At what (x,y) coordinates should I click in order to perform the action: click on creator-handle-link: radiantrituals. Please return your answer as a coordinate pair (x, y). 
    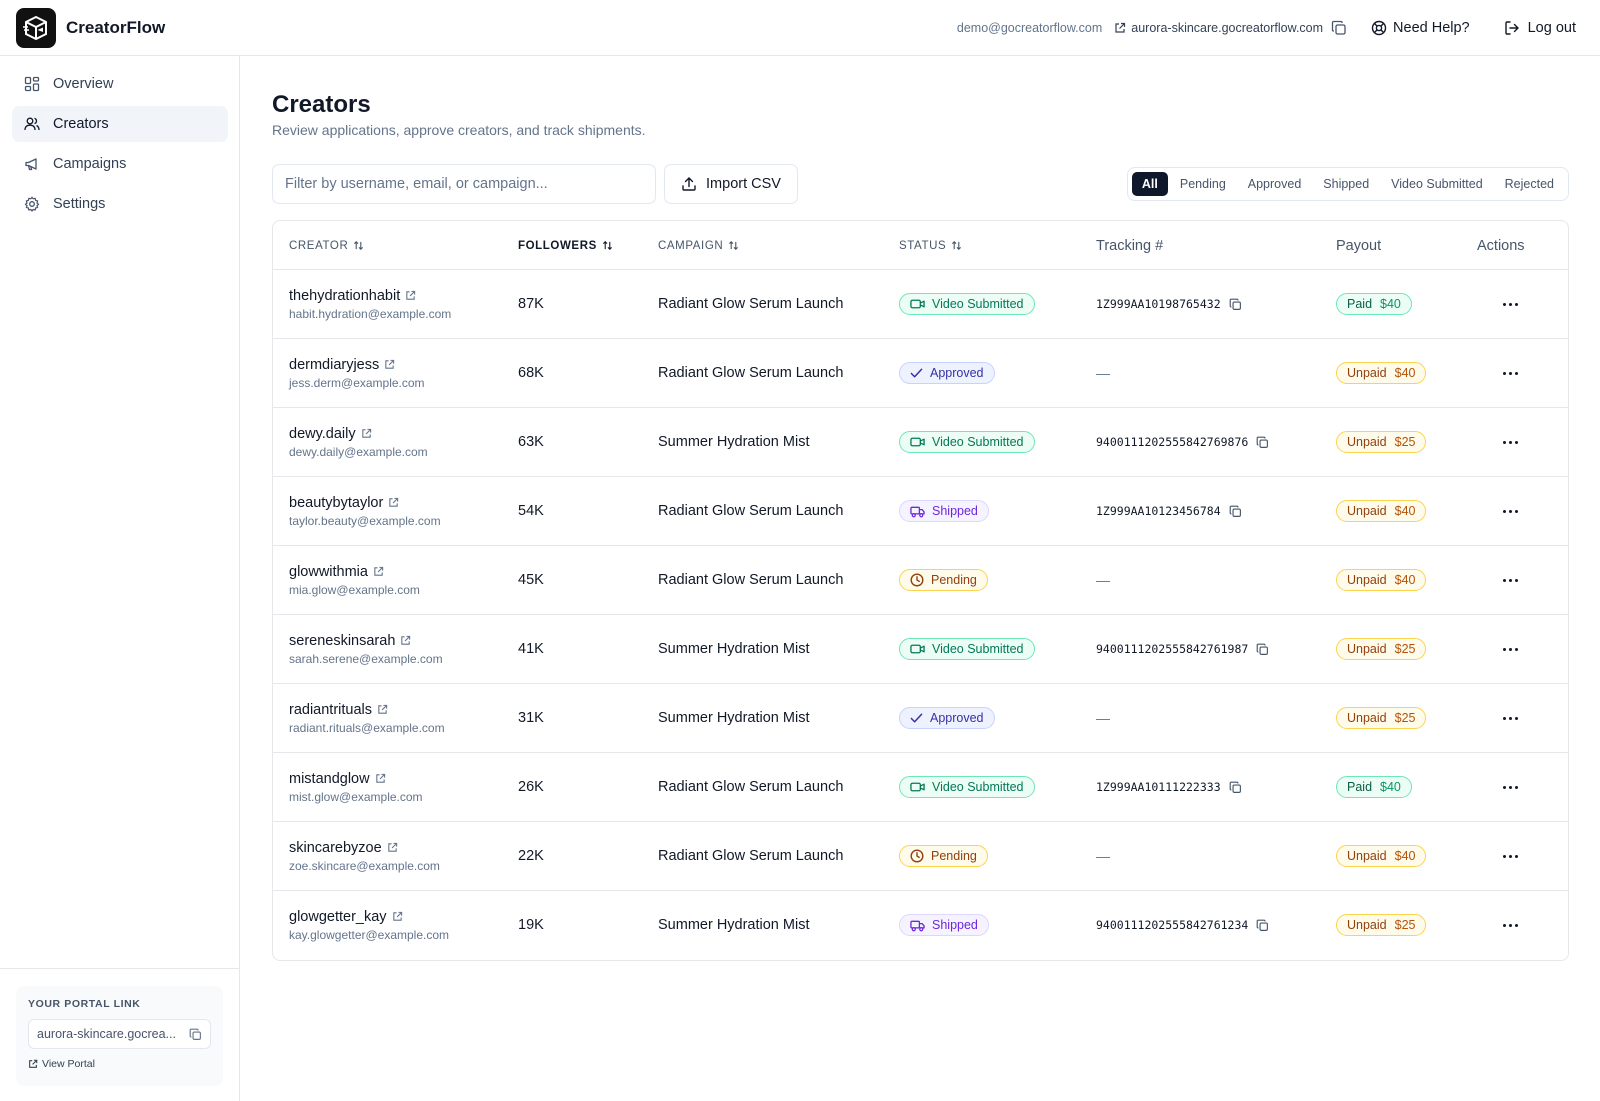
    Looking at the image, I should click on (338, 710).